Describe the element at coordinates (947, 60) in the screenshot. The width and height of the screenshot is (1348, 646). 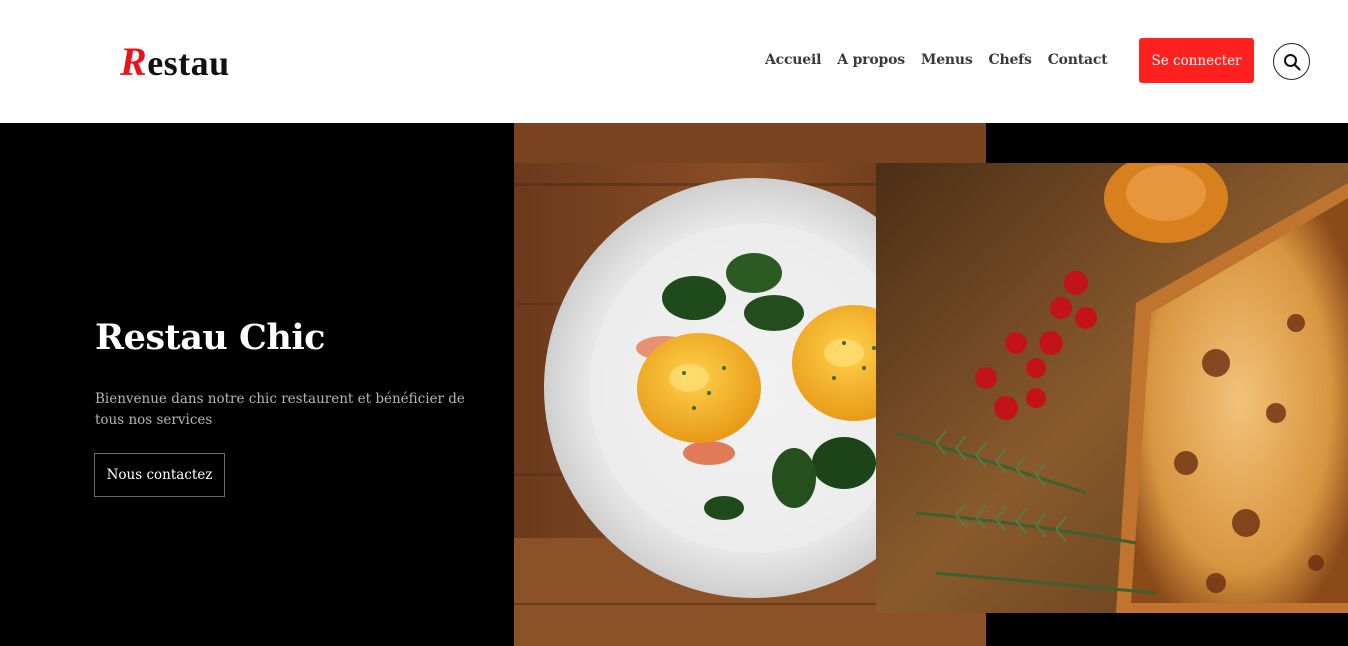
I see `nav-link-menus: Menus` at that location.